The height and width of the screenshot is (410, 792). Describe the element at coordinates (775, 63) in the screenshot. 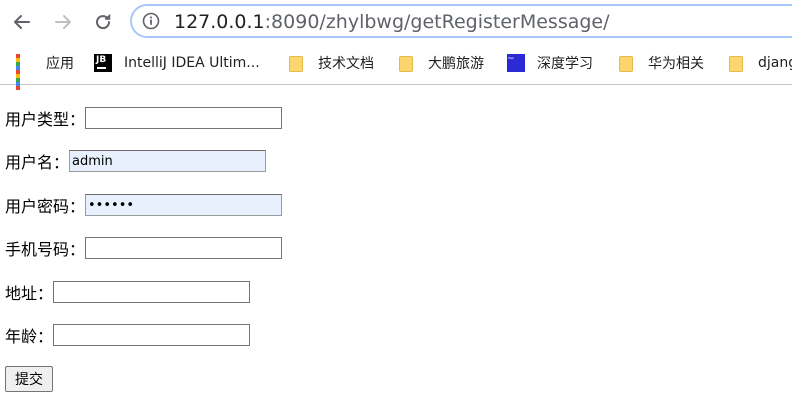

I see `bookmark-label: djang` at that location.